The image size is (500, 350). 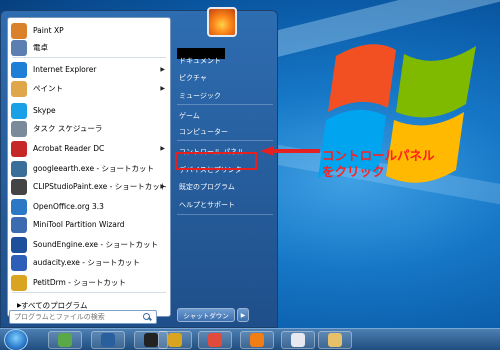 I want to click on user-avatar, so click(x=222, y=22).